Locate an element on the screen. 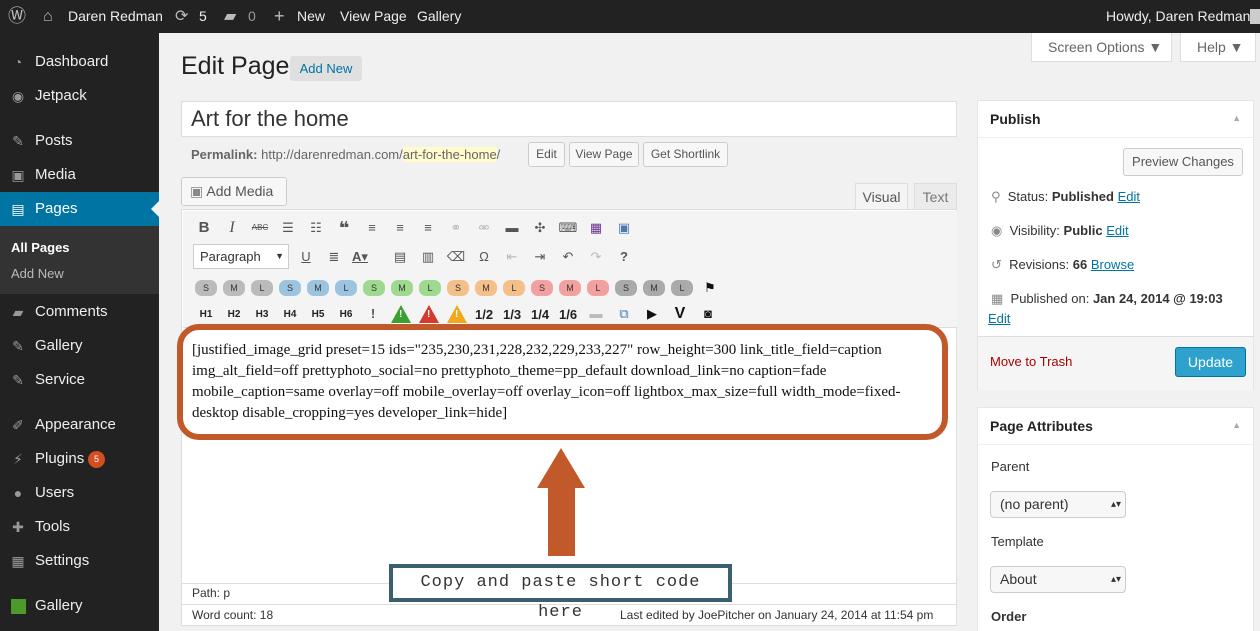 Image resolution: width=1260 pixels, height=631 pixels. screen-options-button: Screen Options ▼ is located at coordinates (1101, 47).